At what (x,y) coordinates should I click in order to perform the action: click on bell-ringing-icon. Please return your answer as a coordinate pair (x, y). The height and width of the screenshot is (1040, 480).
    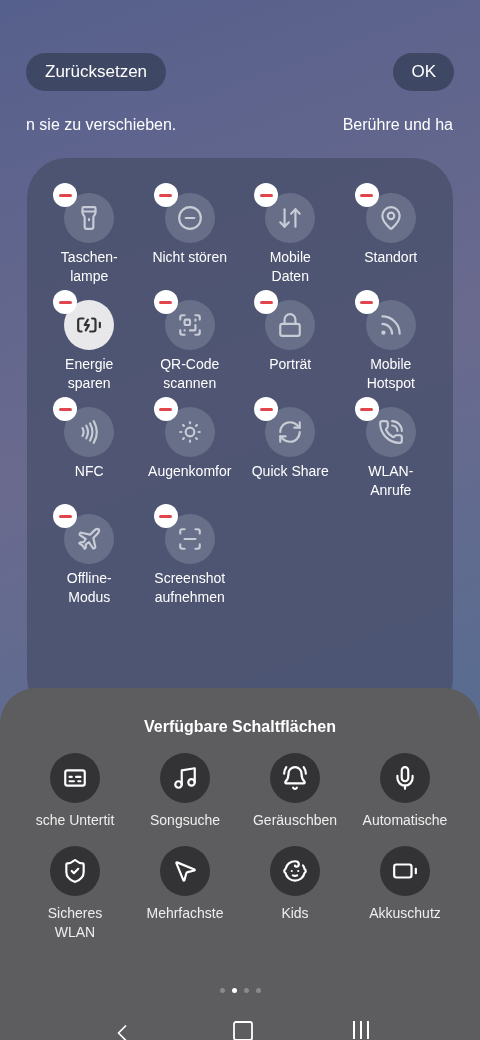
    Looking at the image, I should click on (295, 778).